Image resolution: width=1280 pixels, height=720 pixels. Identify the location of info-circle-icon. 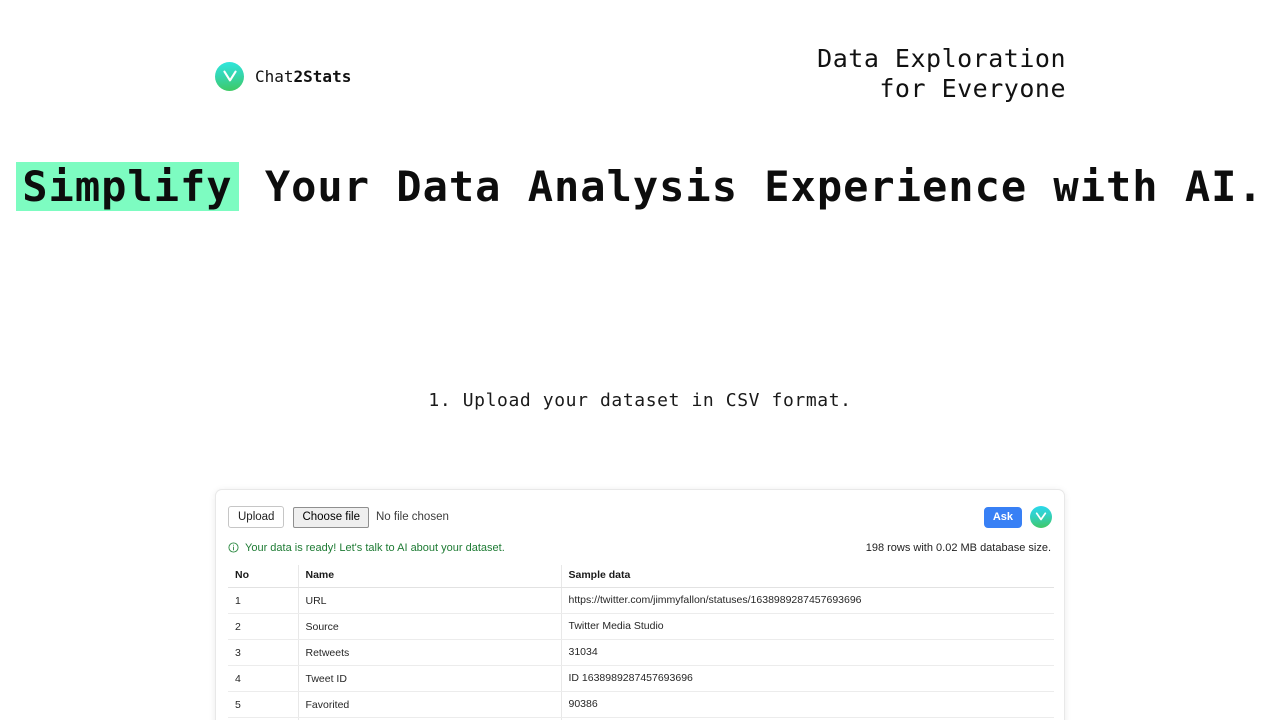
(233, 547).